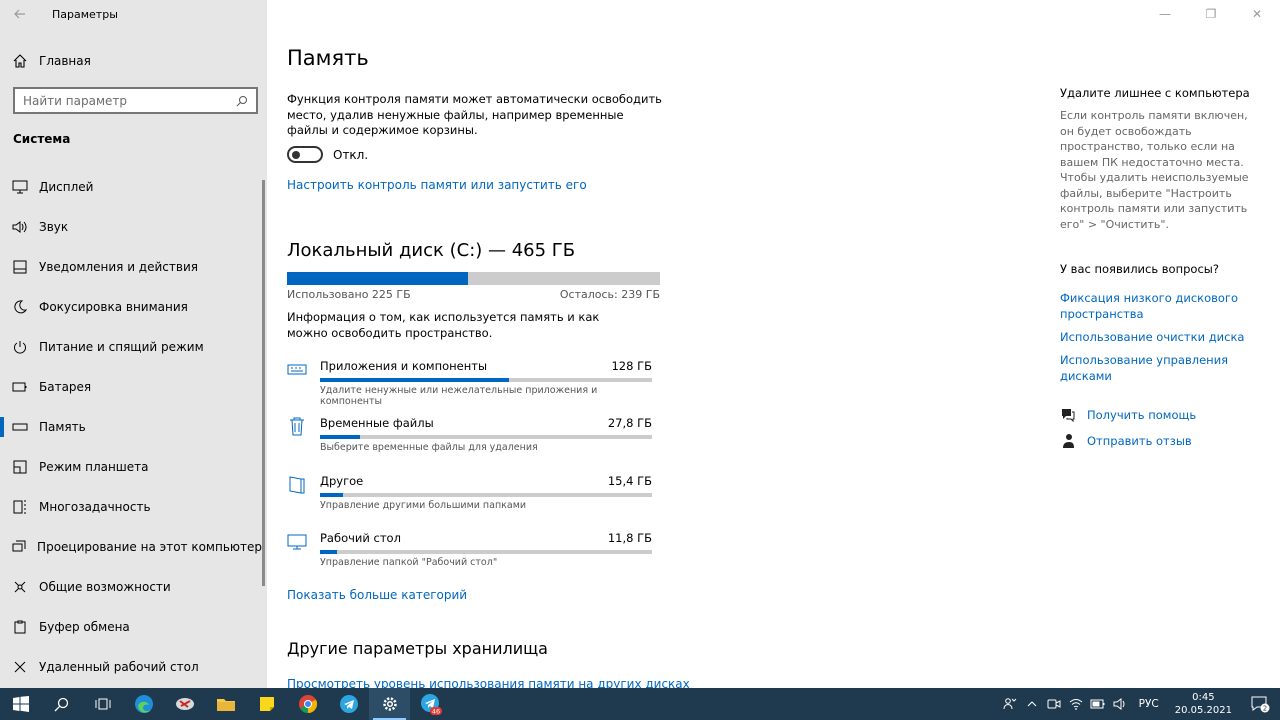  I want to click on title-bar: Параметры, so click(133, 14).